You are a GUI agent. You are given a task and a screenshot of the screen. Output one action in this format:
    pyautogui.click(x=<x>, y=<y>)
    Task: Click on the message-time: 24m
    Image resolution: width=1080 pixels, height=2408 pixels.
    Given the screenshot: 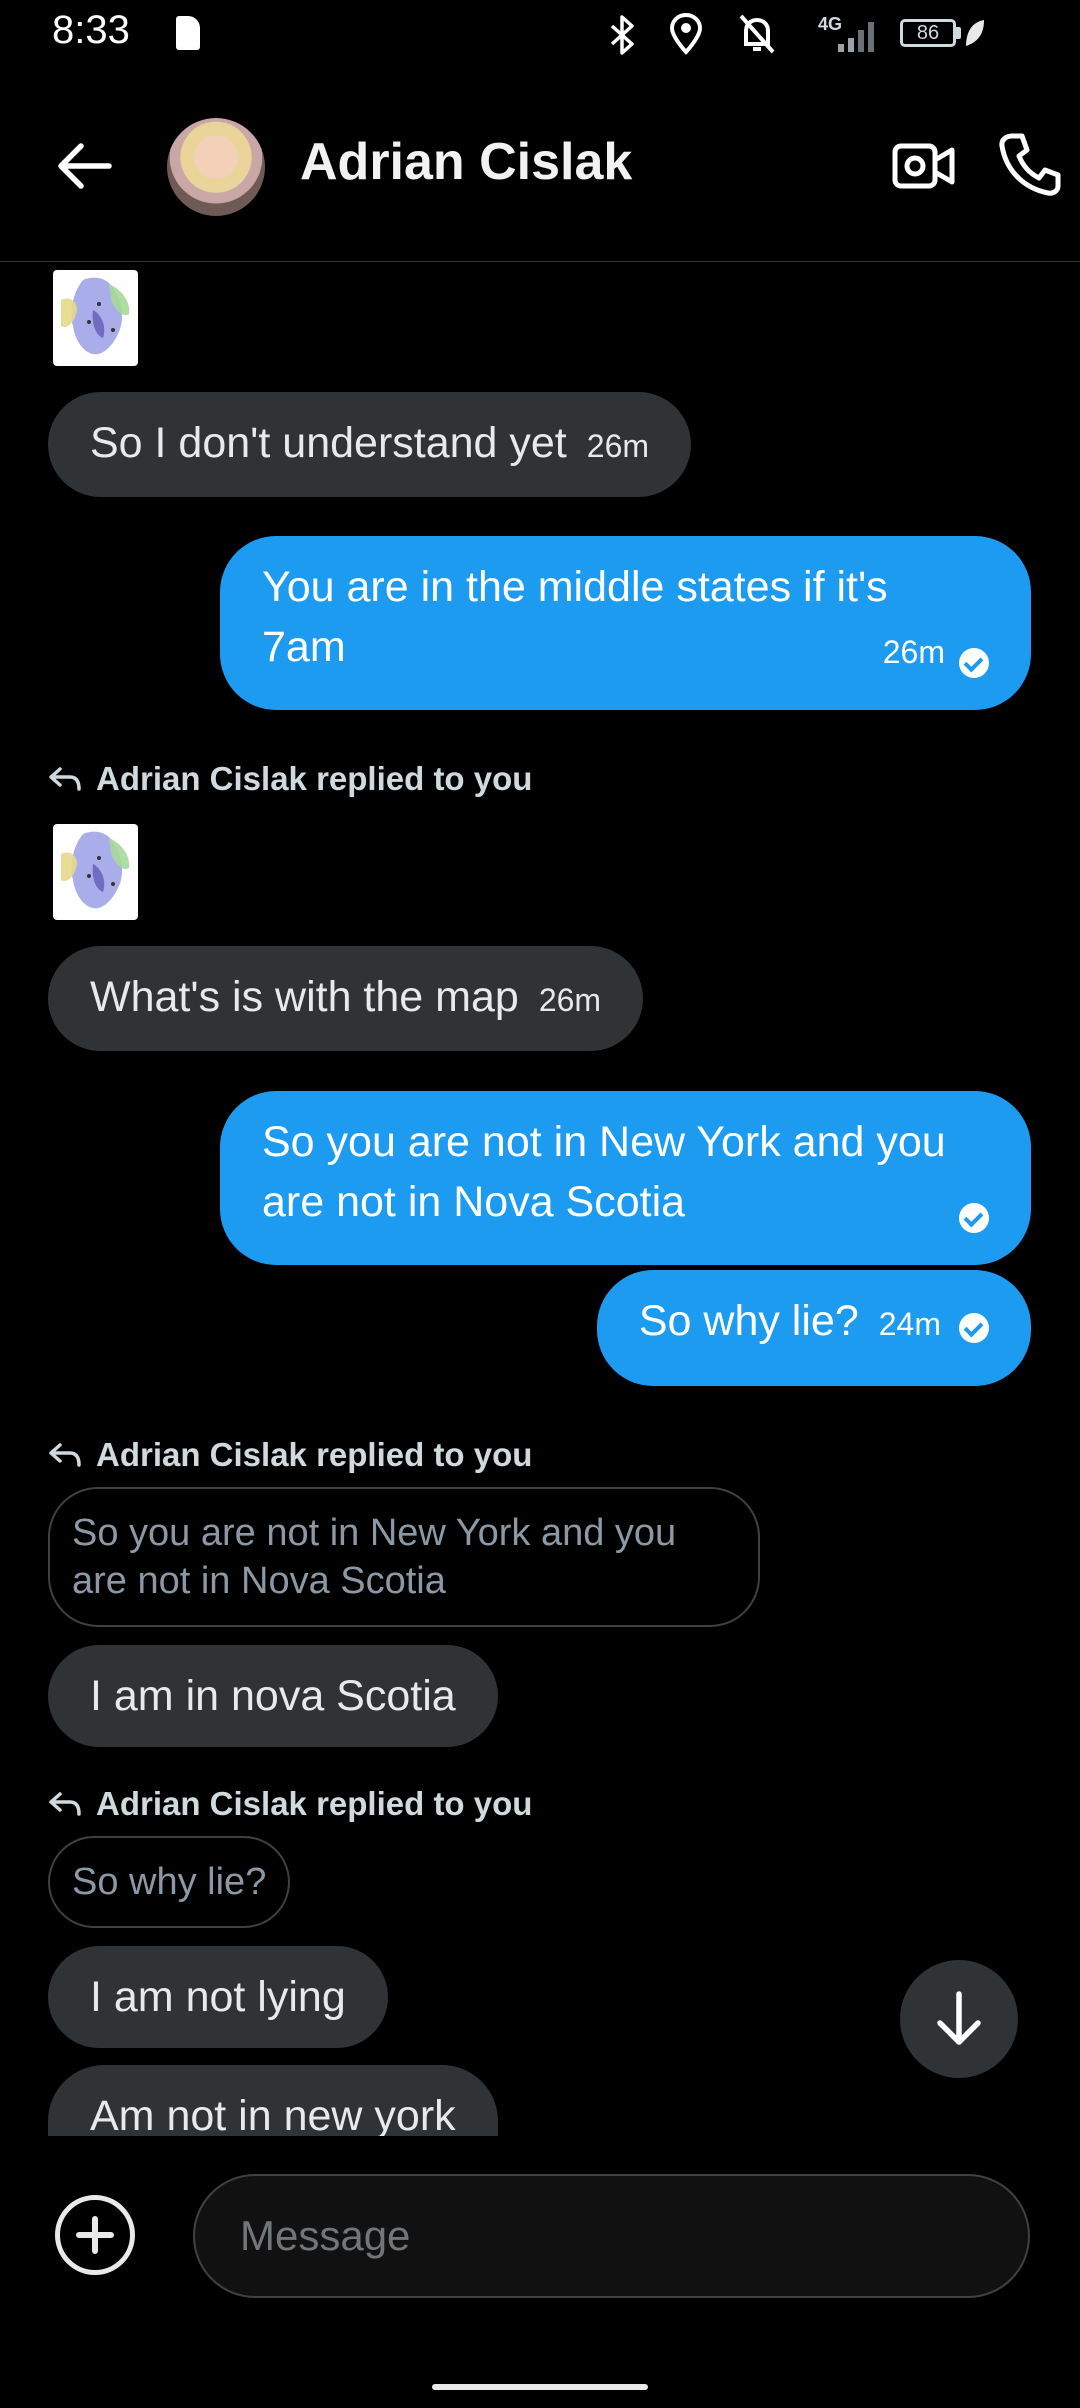 What is the action you would take?
    pyautogui.click(x=909, y=1324)
    